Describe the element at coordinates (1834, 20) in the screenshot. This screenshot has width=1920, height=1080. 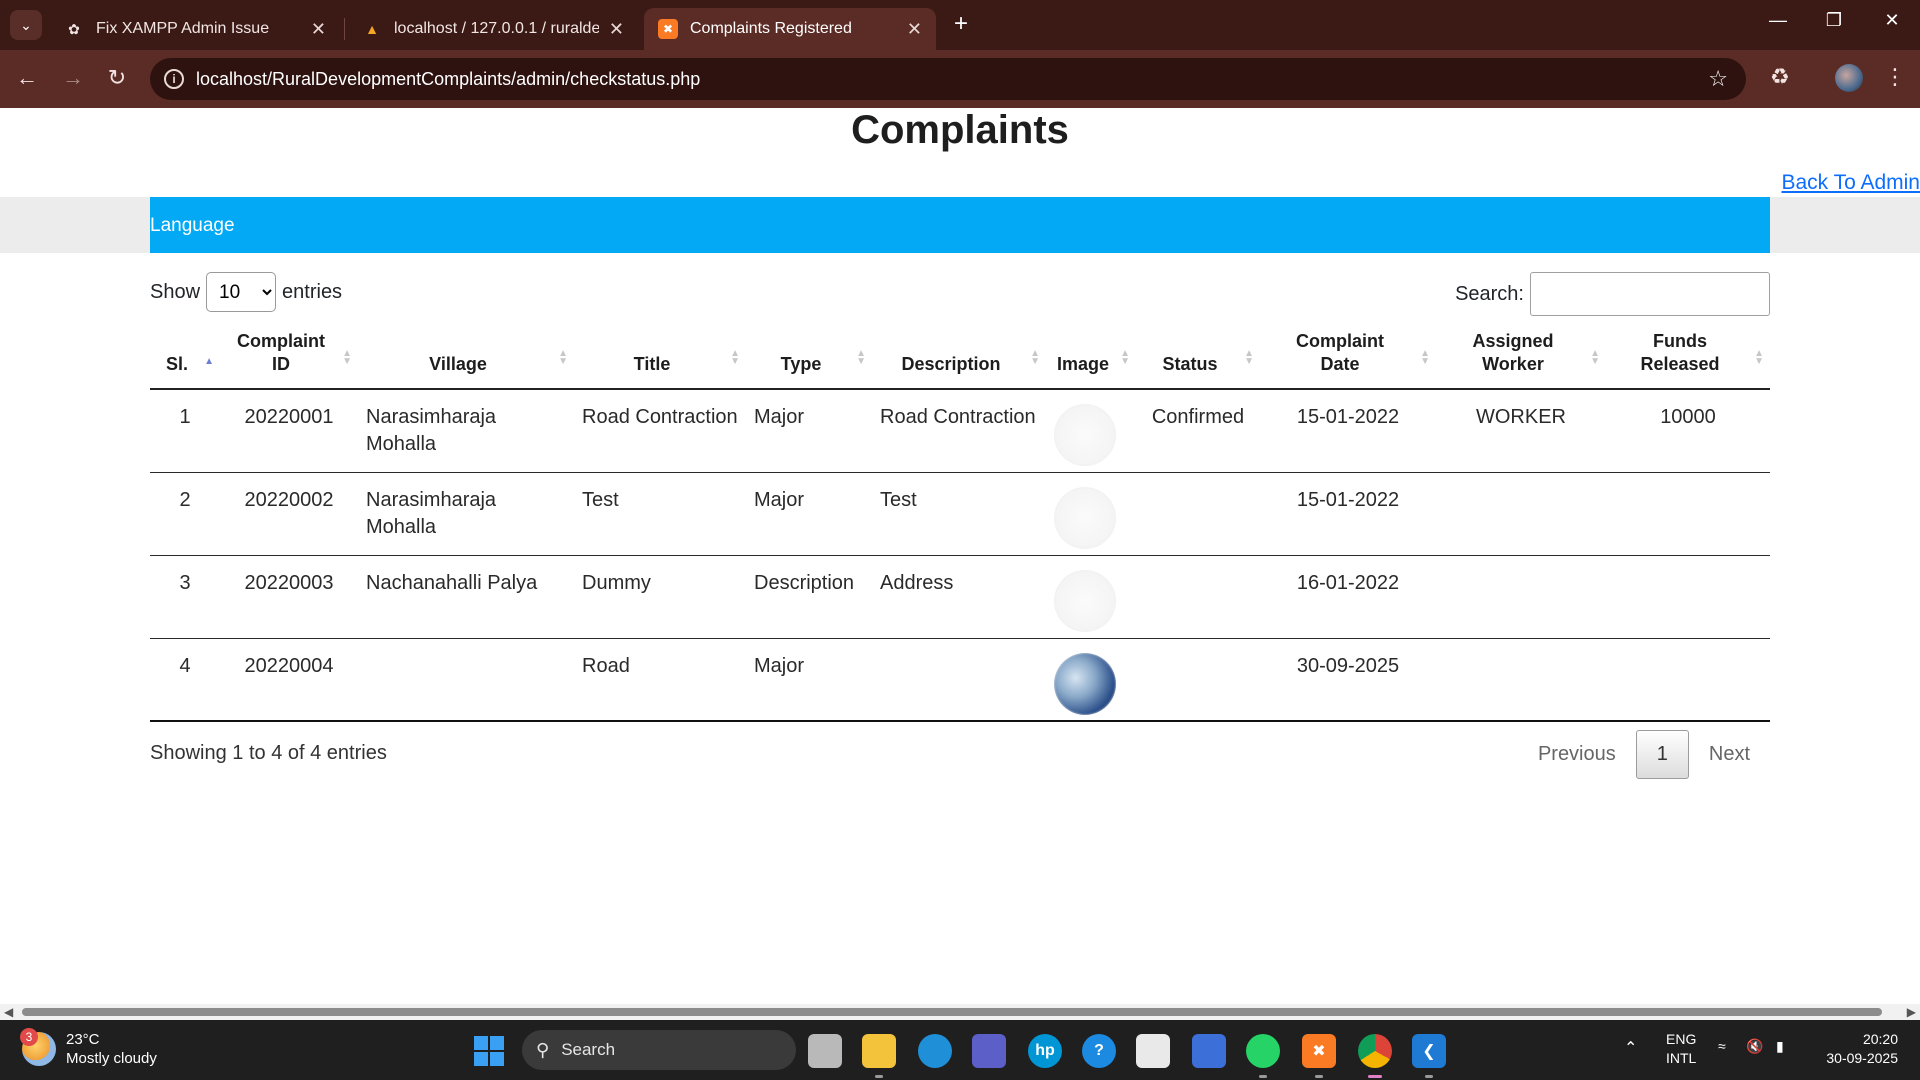
I see `restore-icon: ❐` at that location.